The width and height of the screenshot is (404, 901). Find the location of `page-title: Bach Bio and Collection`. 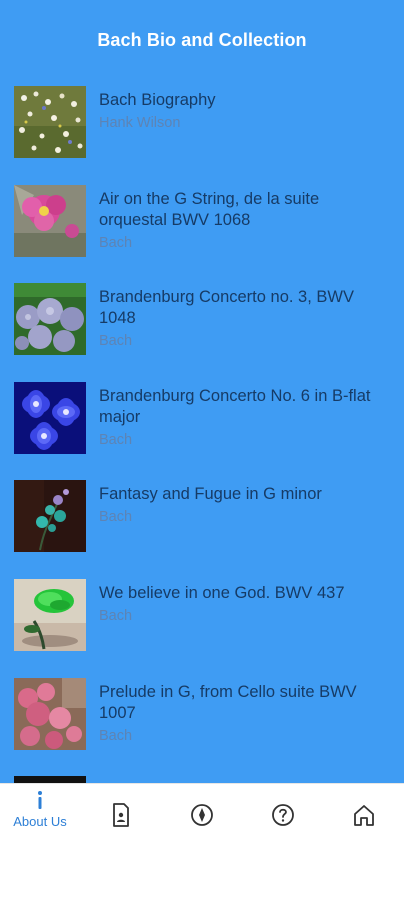

page-title: Bach Bio and Collection is located at coordinates (202, 40).